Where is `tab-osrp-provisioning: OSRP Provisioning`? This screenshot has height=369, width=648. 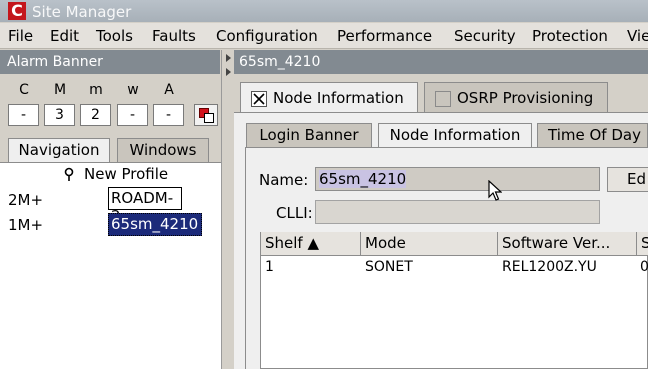 tab-osrp-provisioning: OSRP Provisioning is located at coordinates (516, 97).